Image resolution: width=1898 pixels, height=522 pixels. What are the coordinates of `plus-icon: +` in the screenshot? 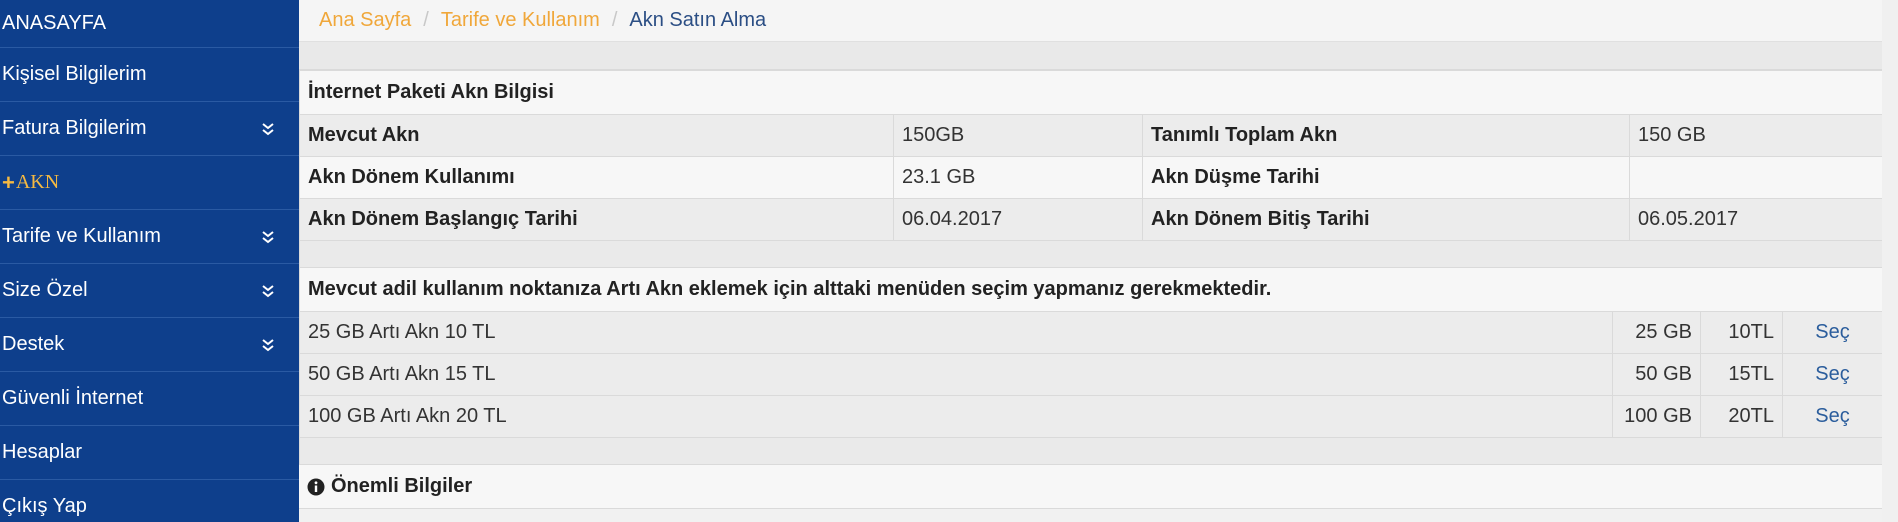 It's located at (8, 182).